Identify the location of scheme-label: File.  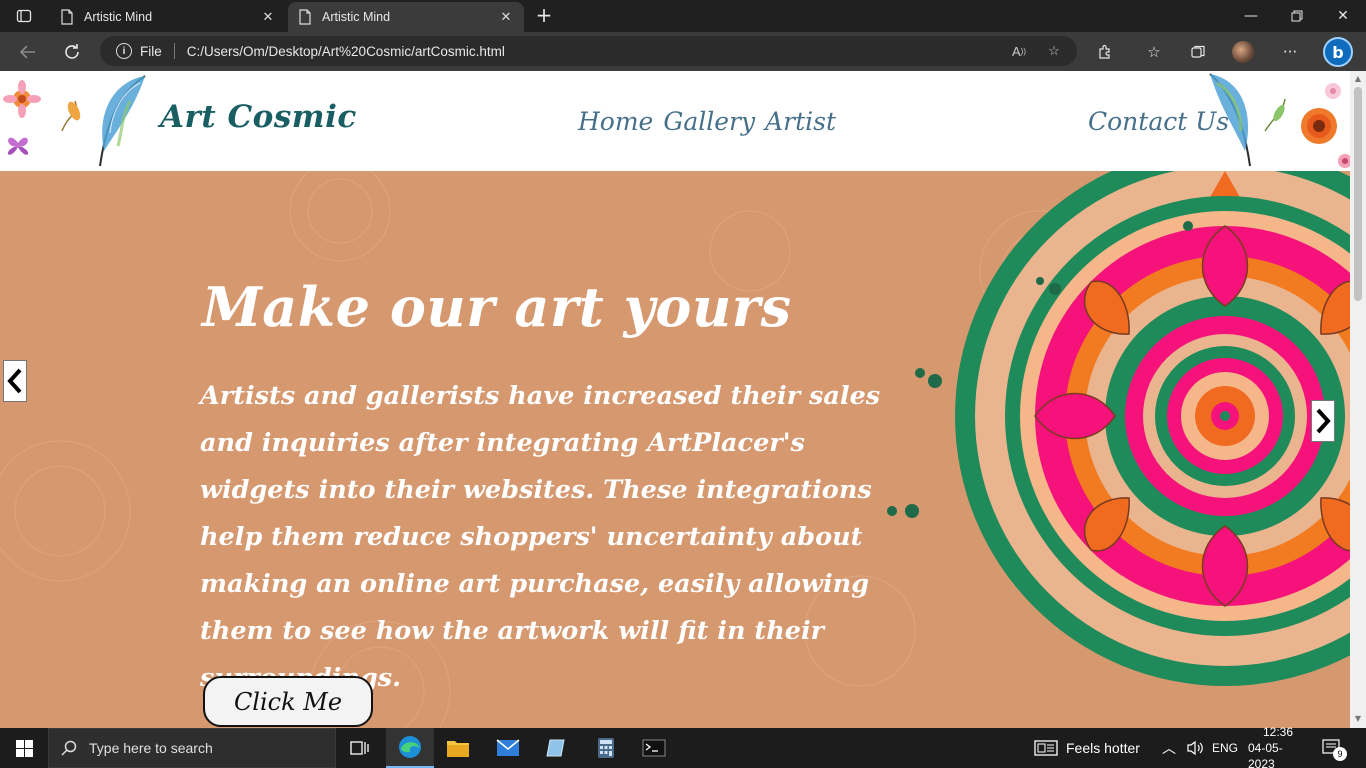
(151, 51).